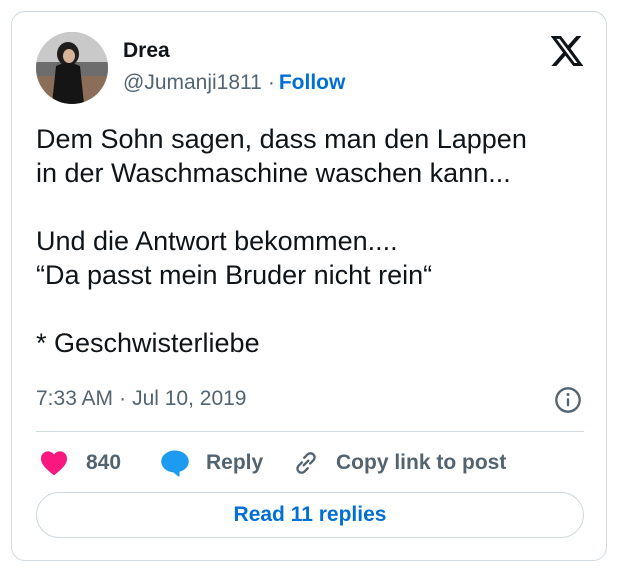 This screenshot has height=574, width=620. I want to click on read-replies-button: Read 11 replies, so click(310, 515).